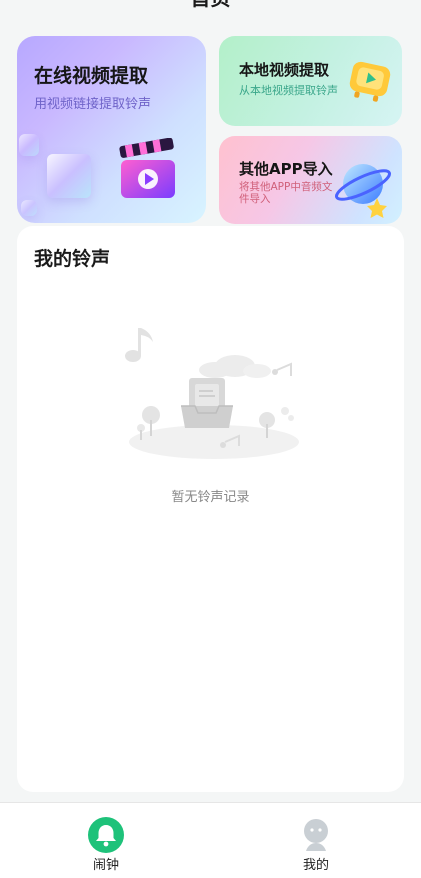  What do you see at coordinates (93, 104) in the screenshot?
I see `online-video-extract-subtitle: 用视频链接提取铃声` at bounding box center [93, 104].